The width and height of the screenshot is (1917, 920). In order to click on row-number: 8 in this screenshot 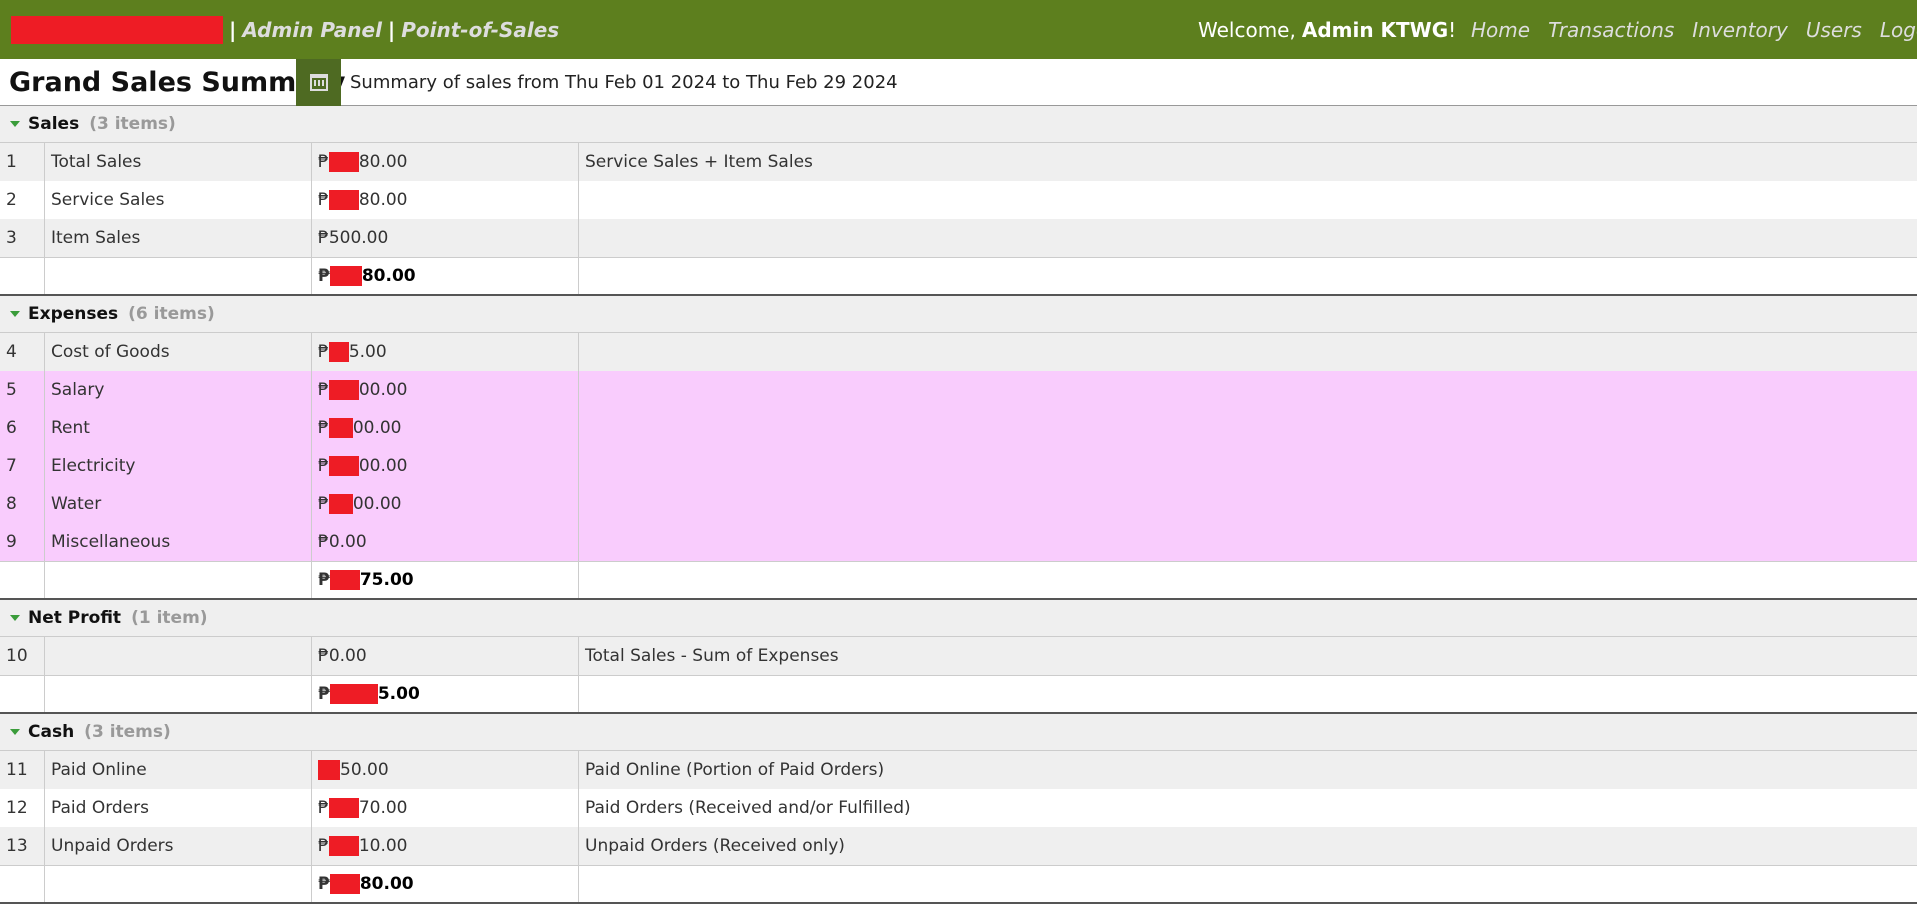, I will do `click(22, 504)`.